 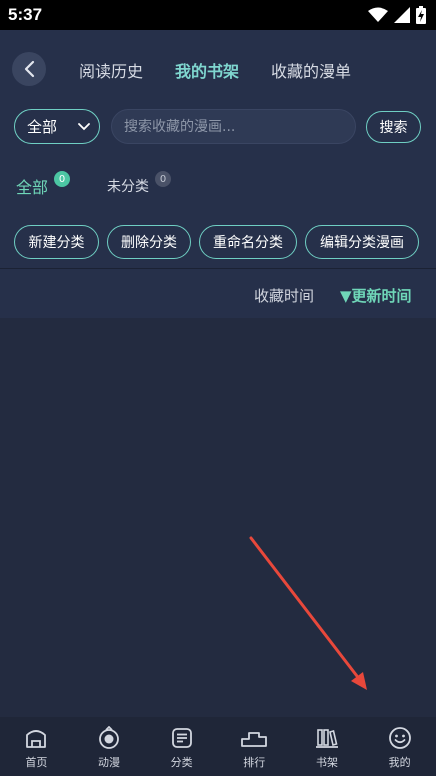 I want to click on wifi-icon, so click(x=378, y=14).